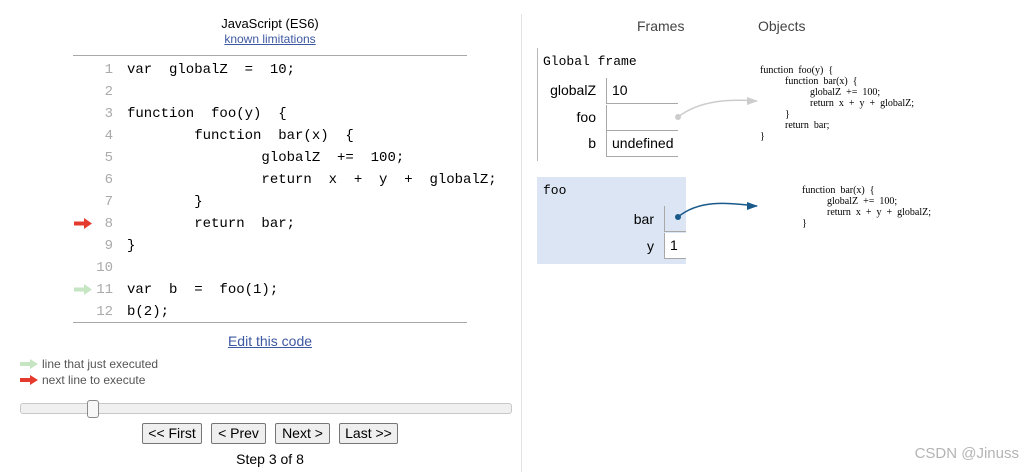 The height and width of the screenshot is (472, 1025). What do you see at coordinates (717, 108) in the screenshot?
I see `pointer-foo-to-function` at bounding box center [717, 108].